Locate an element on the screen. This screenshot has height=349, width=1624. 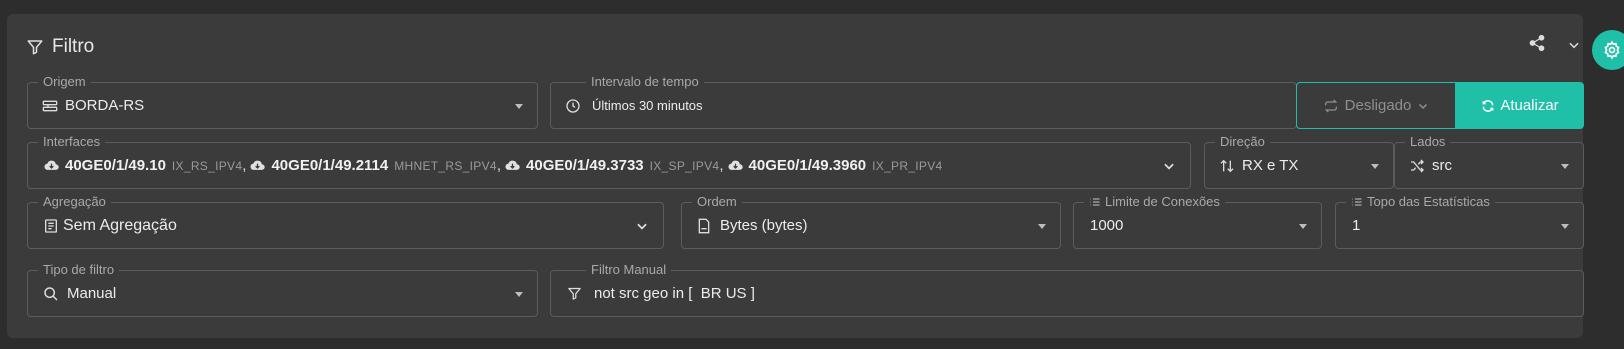
topo-label: Topo das Estatísticas is located at coordinates (1428, 201).